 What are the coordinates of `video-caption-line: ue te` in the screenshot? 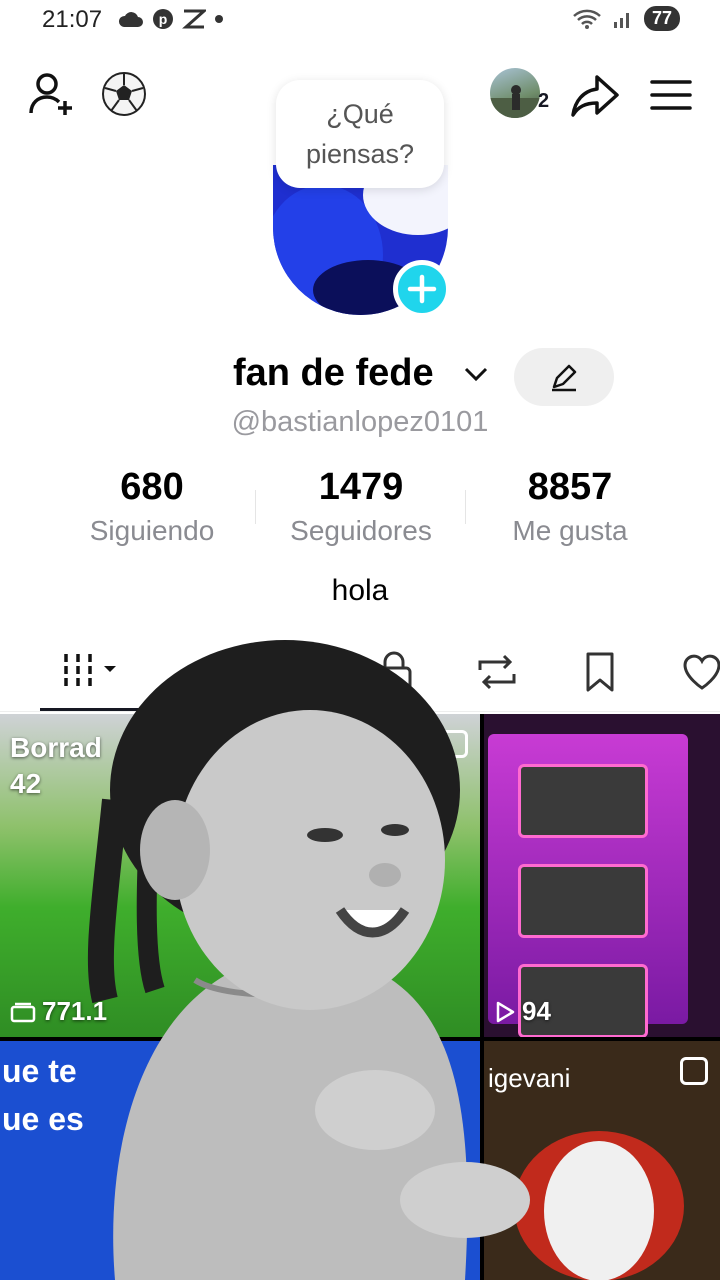 It's located at (39, 1071).